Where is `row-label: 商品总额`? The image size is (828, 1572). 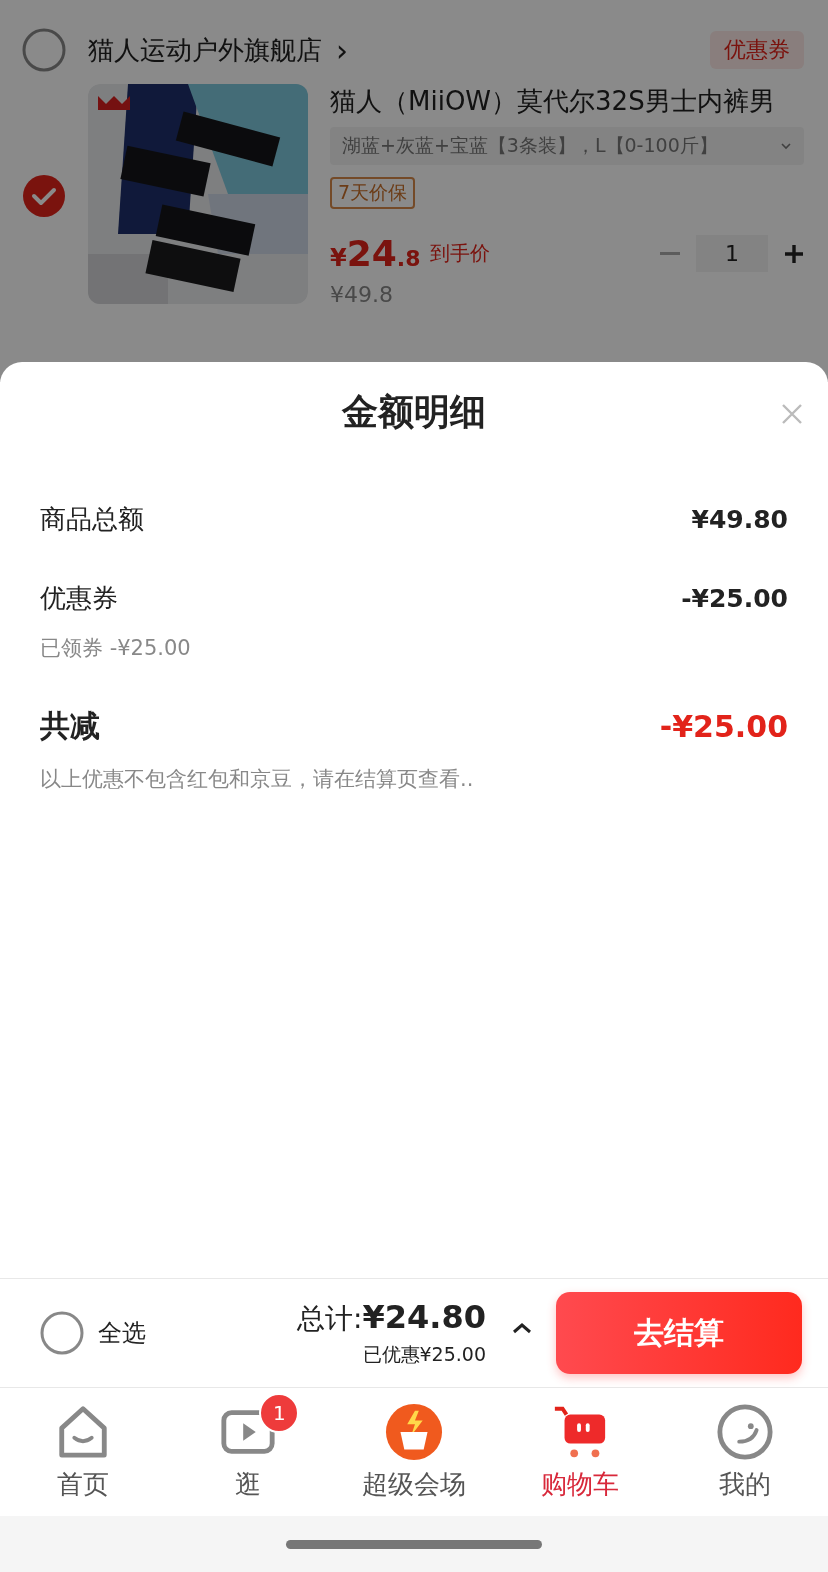 row-label: 商品总额 is located at coordinates (92, 519).